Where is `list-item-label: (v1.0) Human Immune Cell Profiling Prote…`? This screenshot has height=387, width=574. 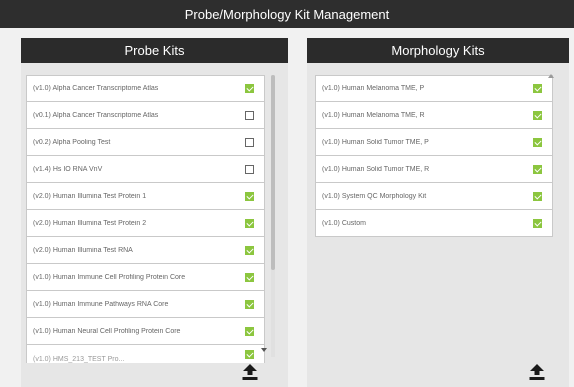 list-item-label: (v1.0) Human Immune Cell Profiling Prote… is located at coordinates (109, 277).